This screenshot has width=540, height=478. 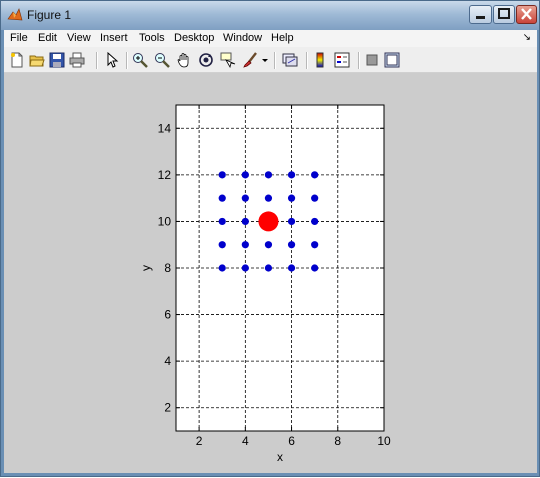 I want to click on legend-icon, so click(x=342, y=60).